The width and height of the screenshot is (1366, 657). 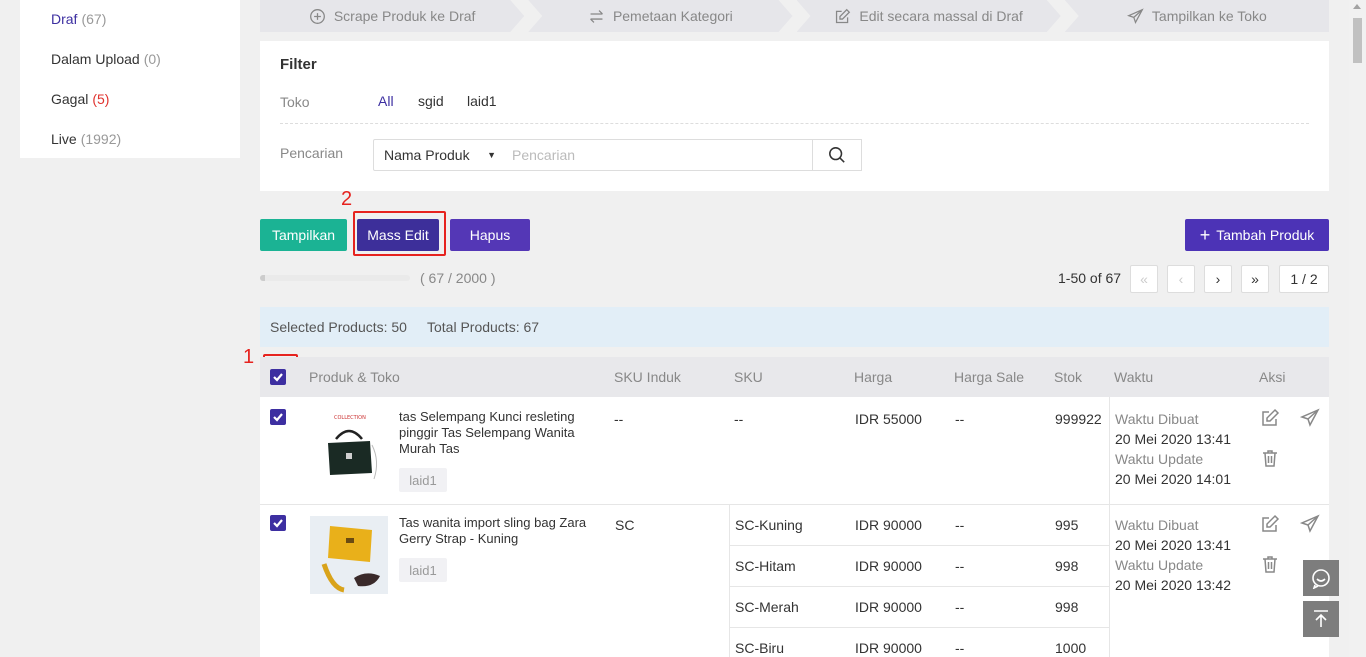 What do you see at coordinates (86, 139) in the screenshot?
I see `sidebar-item-live: Live (1992)` at bounding box center [86, 139].